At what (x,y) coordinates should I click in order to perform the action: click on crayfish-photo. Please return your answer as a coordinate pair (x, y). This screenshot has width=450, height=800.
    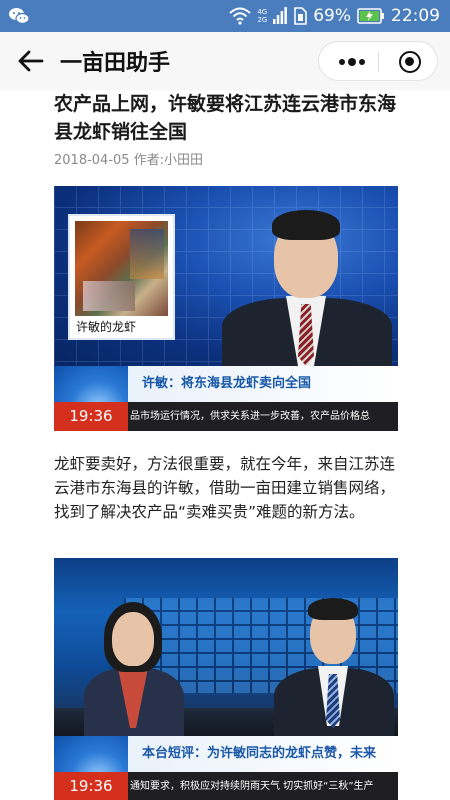
    Looking at the image, I should click on (121, 268).